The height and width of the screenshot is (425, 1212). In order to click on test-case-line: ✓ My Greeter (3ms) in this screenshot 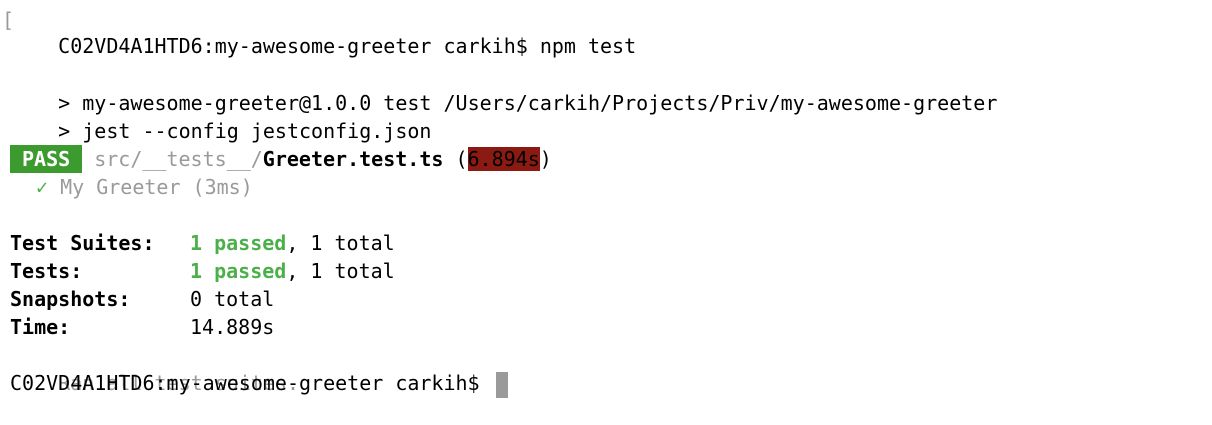, I will do `click(144, 187)`.